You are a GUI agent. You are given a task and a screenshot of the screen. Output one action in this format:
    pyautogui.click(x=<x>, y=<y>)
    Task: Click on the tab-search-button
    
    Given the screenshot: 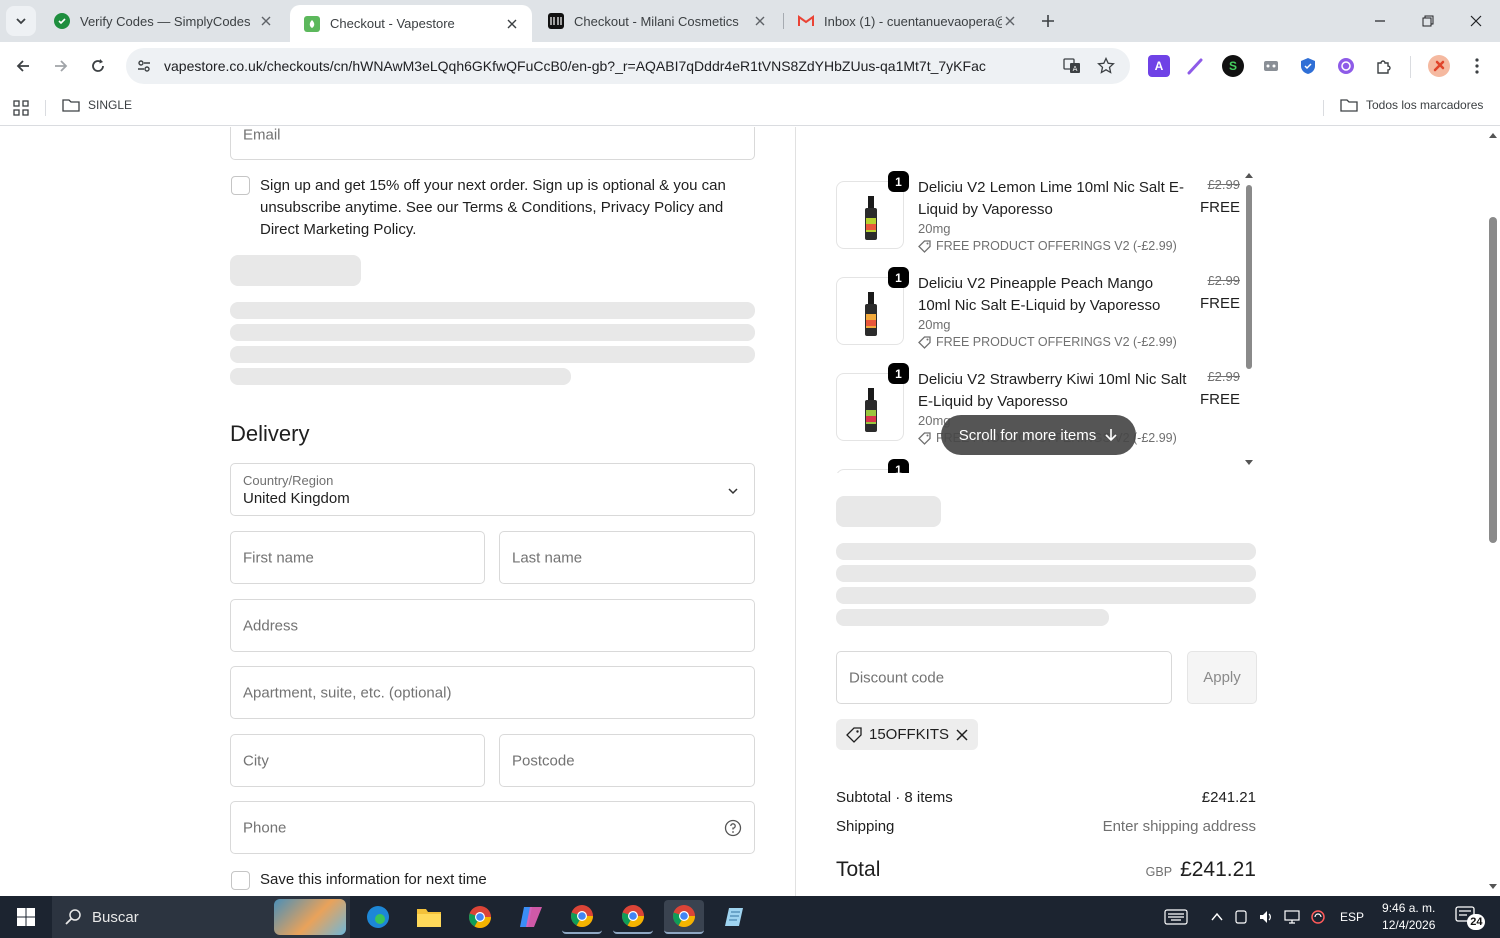 What is the action you would take?
    pyautogui.click(x=21, y=21)
    